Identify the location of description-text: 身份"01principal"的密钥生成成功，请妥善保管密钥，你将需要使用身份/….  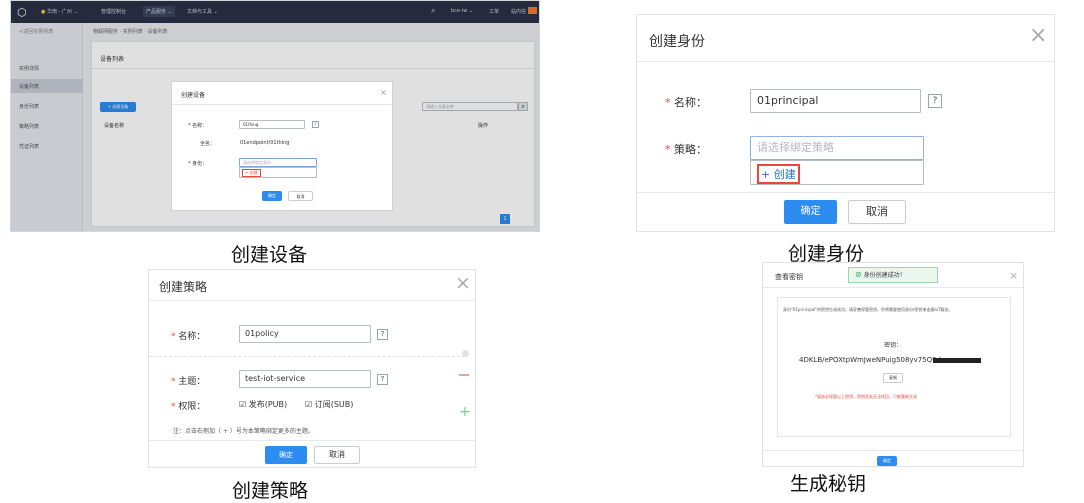
(868, 309).